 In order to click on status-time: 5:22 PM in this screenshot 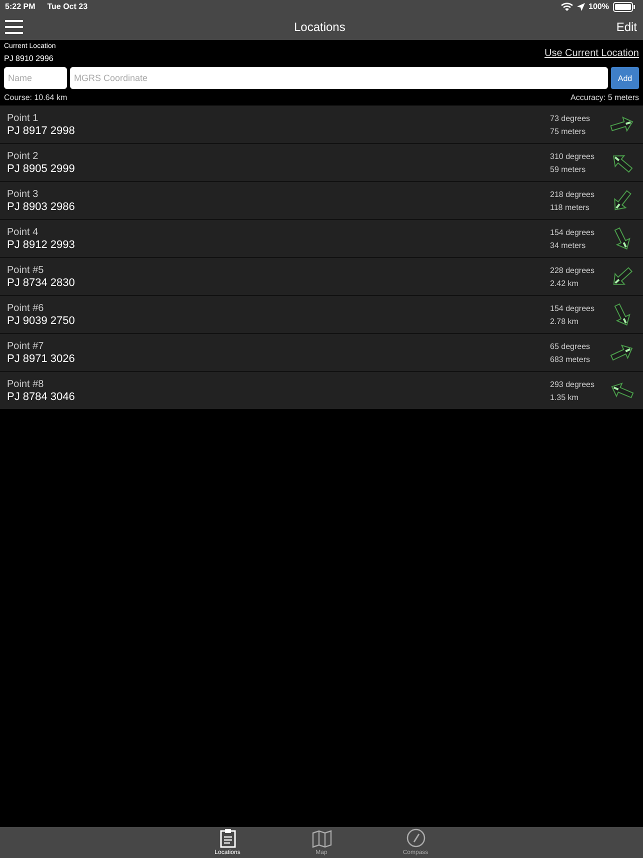, I will do `click(20, 6)`.